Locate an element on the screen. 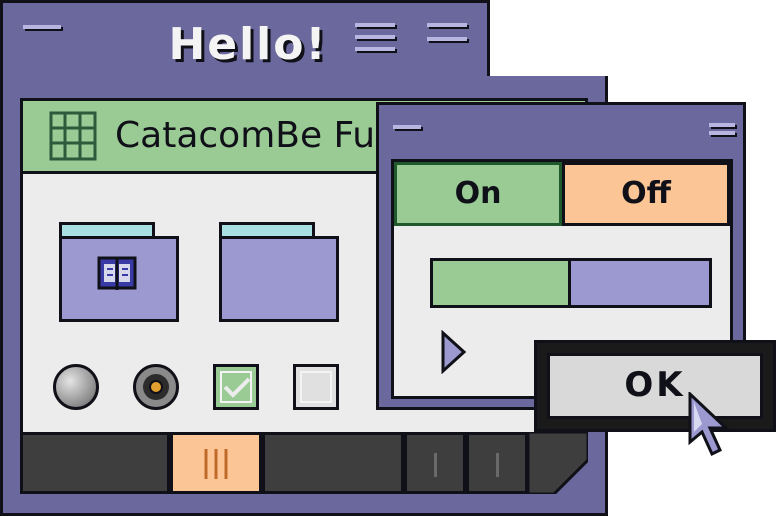 The image size is (780, 516). grid-icon is located at coordinates (73, 136).